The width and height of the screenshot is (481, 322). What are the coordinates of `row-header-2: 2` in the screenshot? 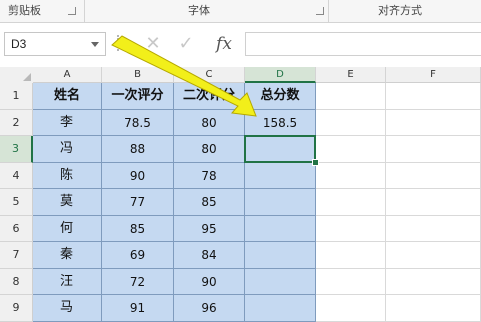 It's located at (16, 122).